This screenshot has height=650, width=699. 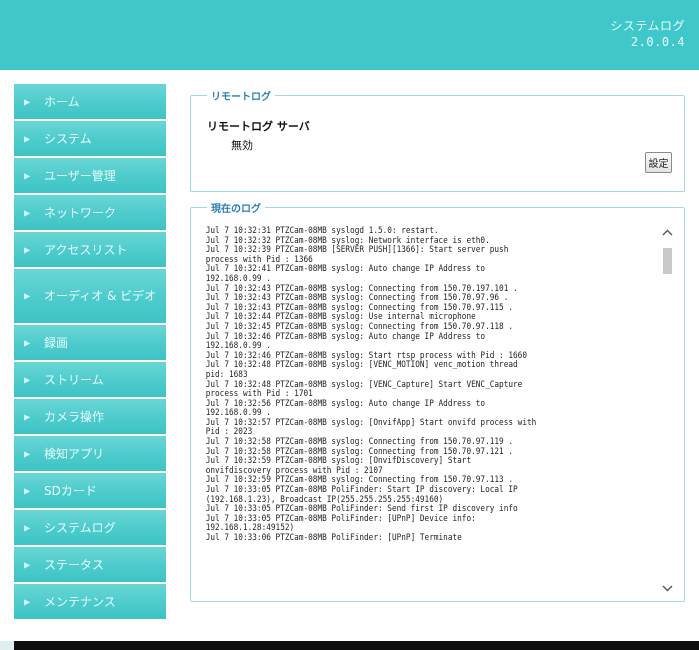 I want to click on sidebar-item-network: ▶ ネットワーク, so click(x=90, y=212).